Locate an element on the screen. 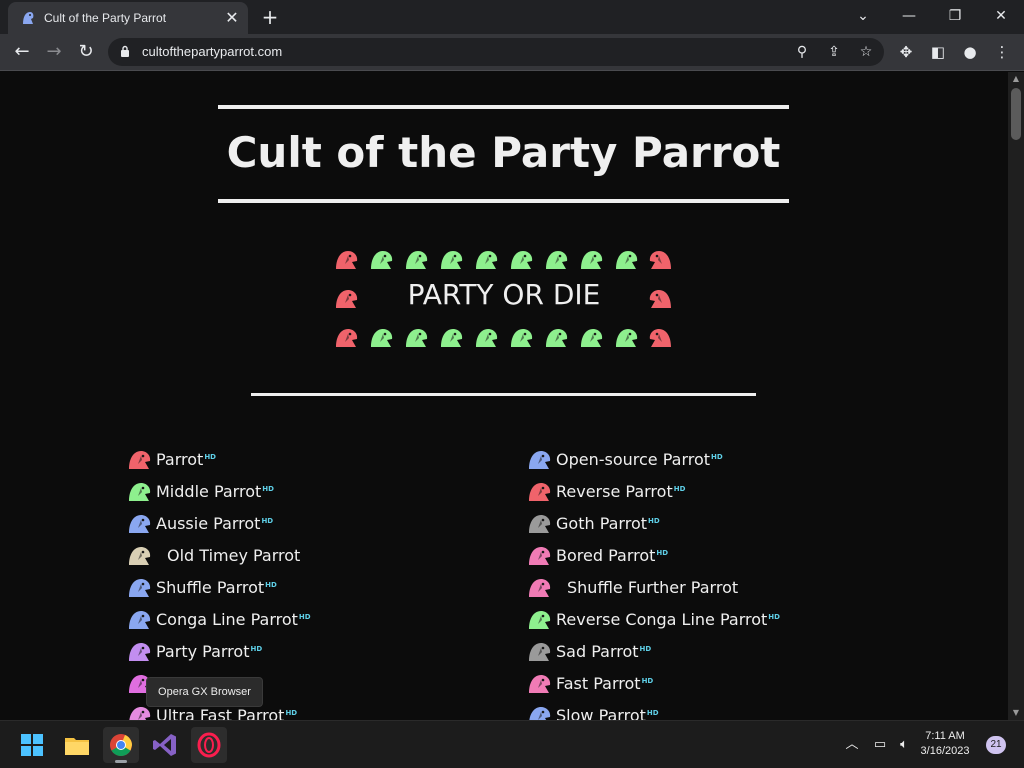 The height and width of the screenshot is (768, 1024). parrot-name-text: Parrot is located at coordinates (180, 459).